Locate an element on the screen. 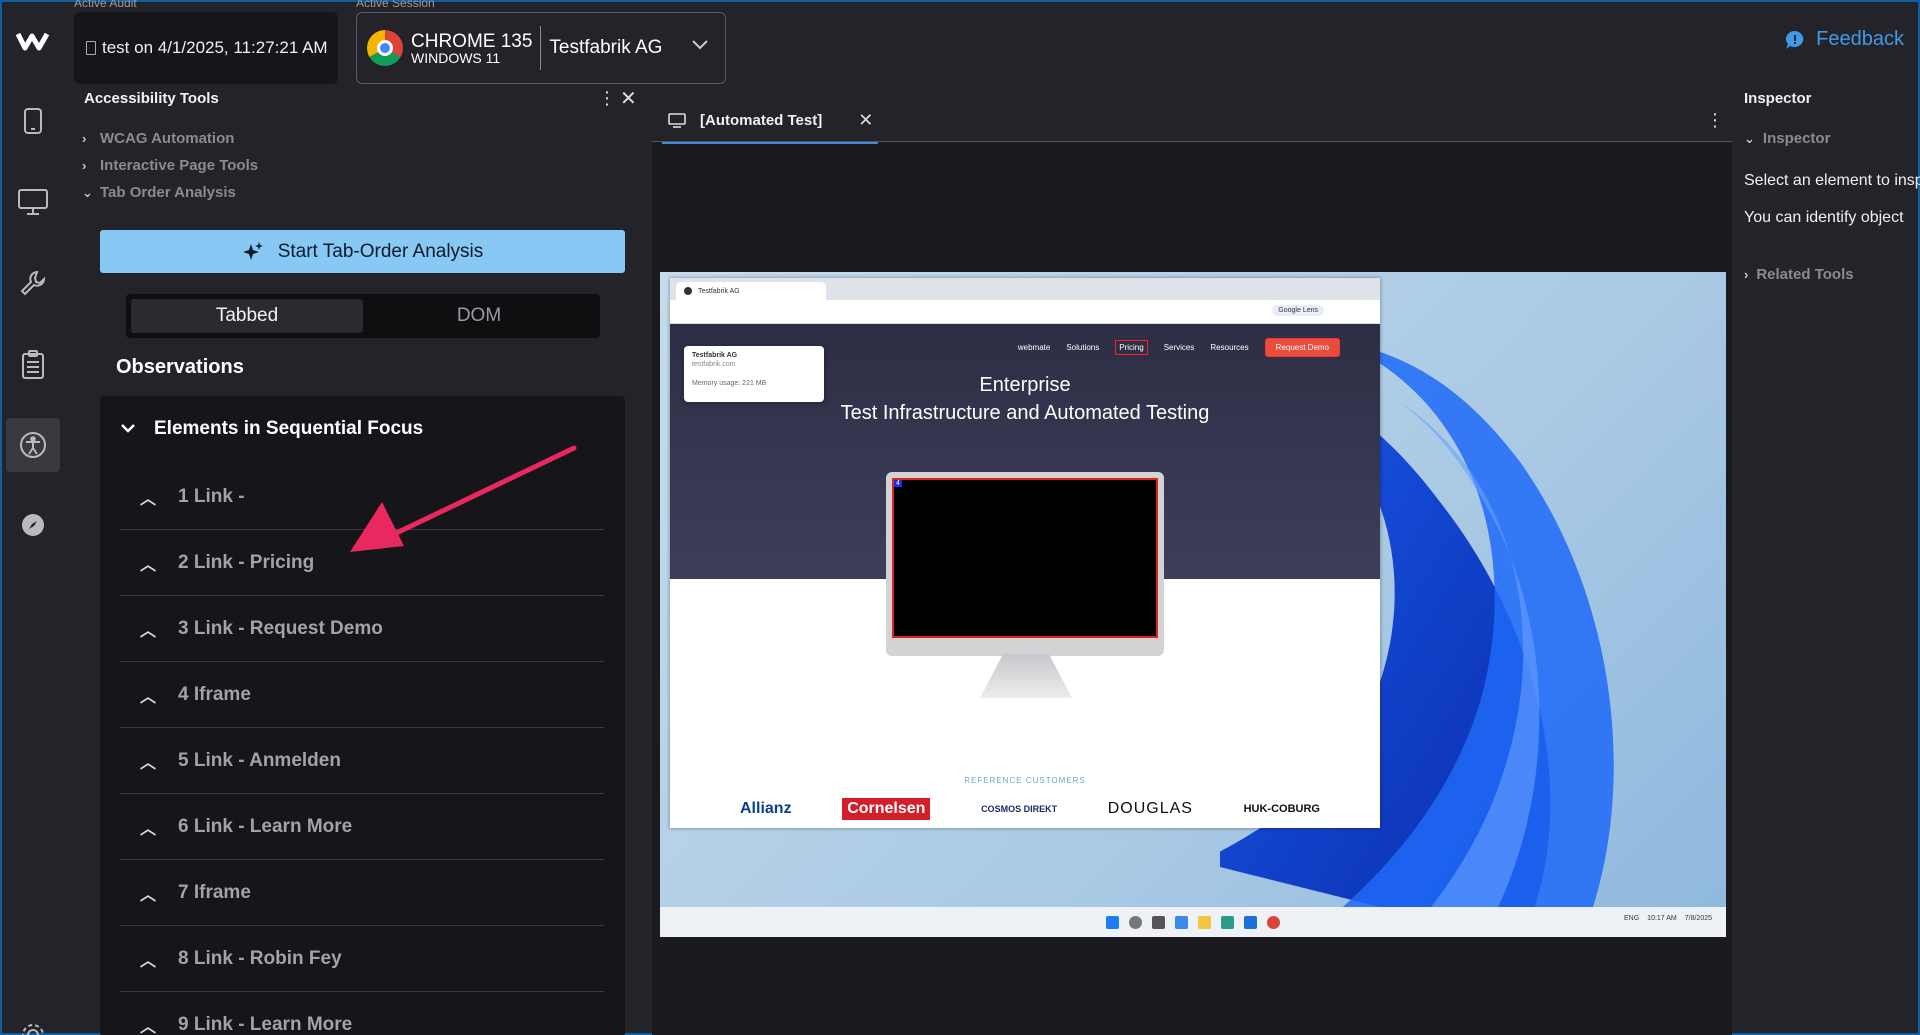  chevron-down-icon is located at coordinates (700, 45).